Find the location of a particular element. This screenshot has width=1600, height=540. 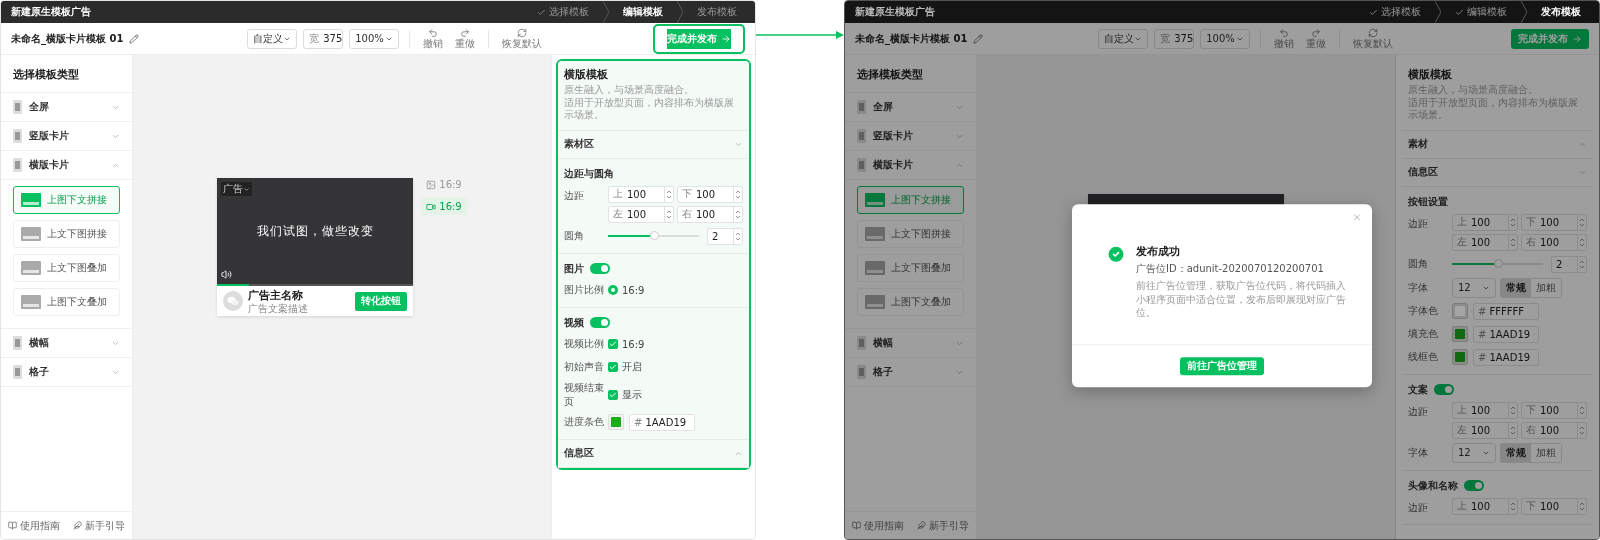

section-title: 素材 is located at coordinates (1418, 144).